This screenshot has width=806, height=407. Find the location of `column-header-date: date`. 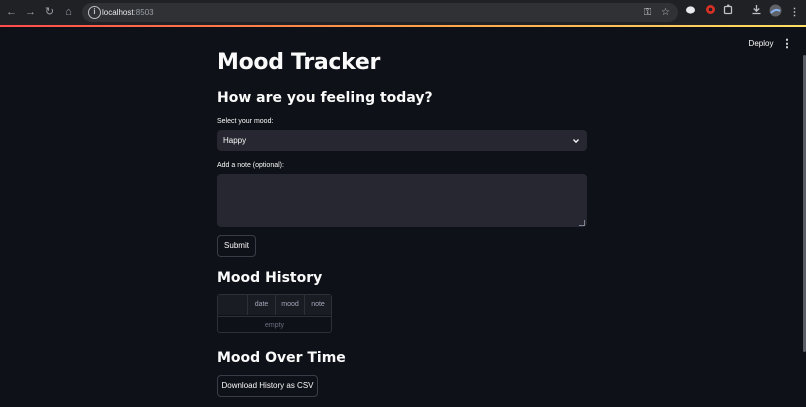

column-header-date: date is located at coordinates (261, 305).